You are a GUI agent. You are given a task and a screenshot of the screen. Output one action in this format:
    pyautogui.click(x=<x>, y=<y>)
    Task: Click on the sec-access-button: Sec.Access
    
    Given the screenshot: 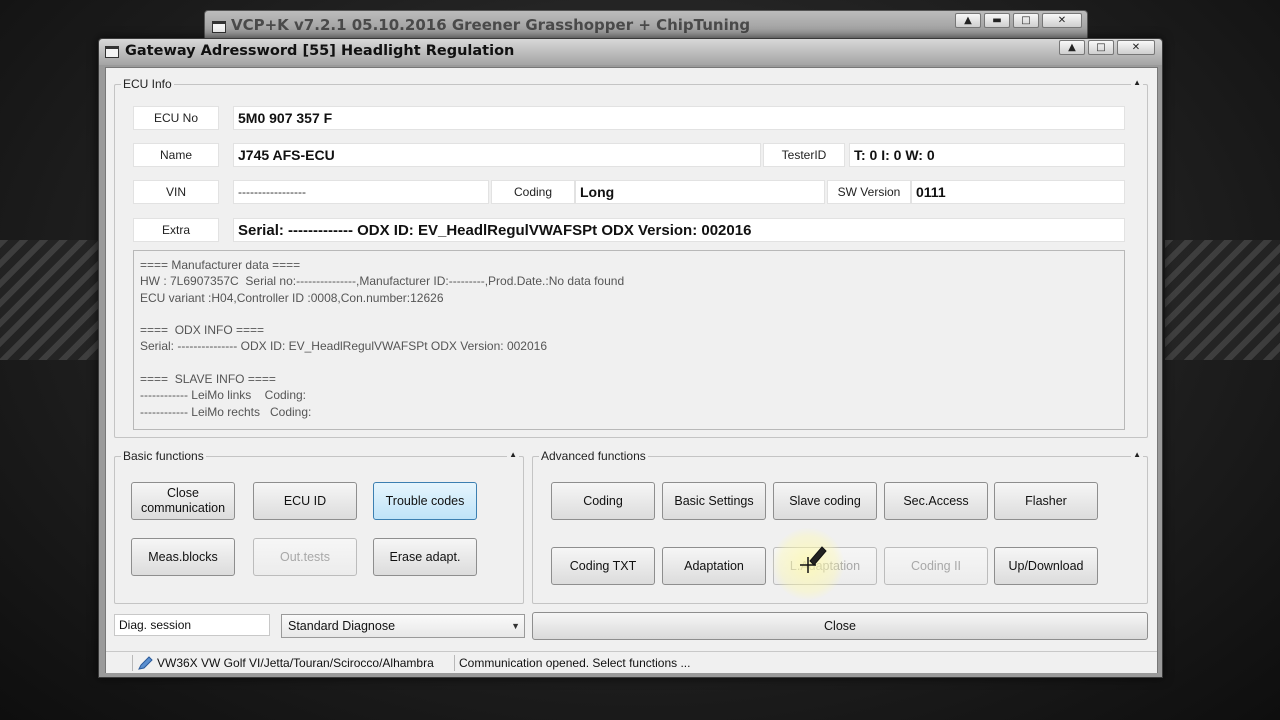 What is the action you would take?
    pyautogui.click(x=936, y=501)
    